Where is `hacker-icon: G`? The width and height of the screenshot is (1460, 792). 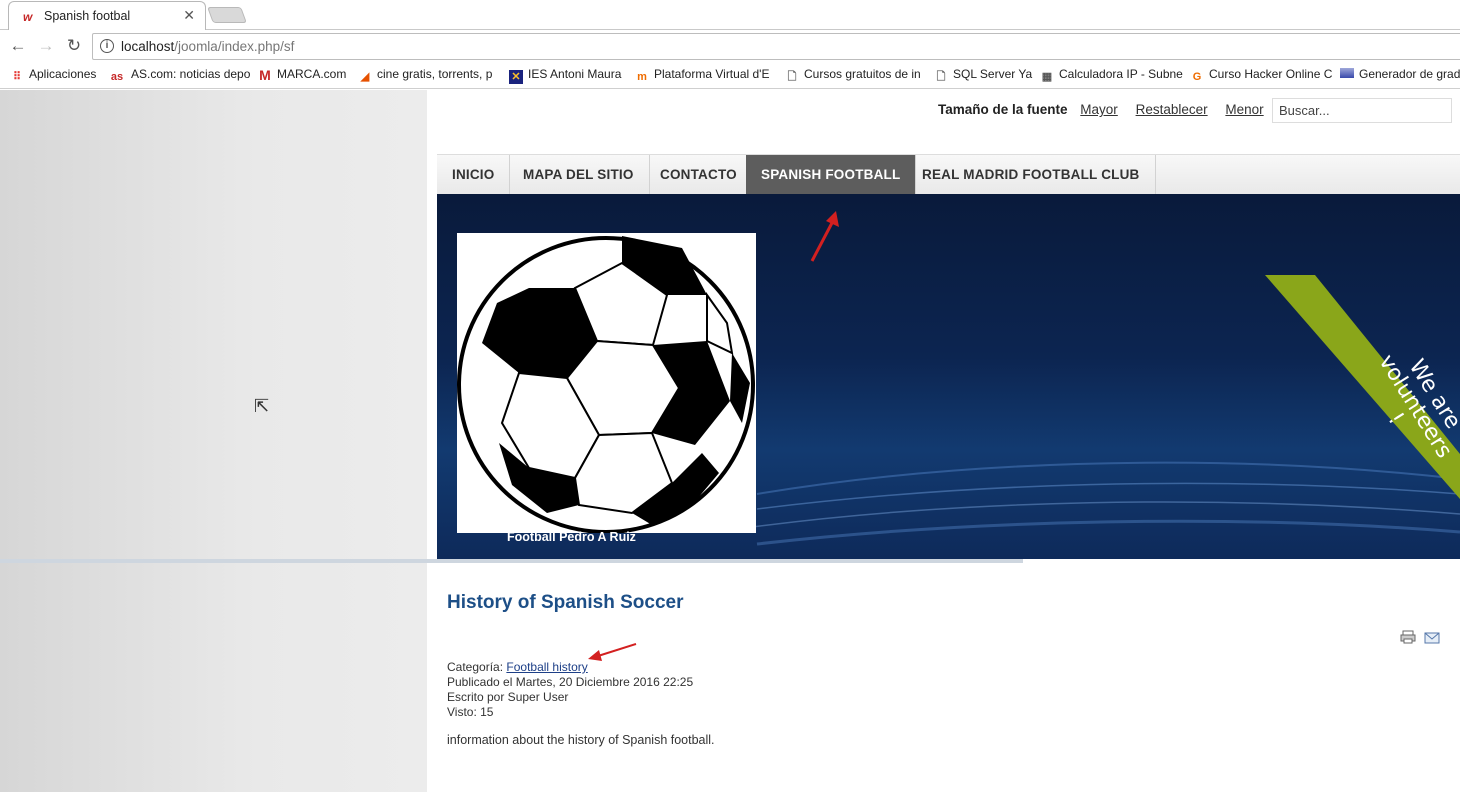
hacker-icon: G is located at coordinates (1197, 77).